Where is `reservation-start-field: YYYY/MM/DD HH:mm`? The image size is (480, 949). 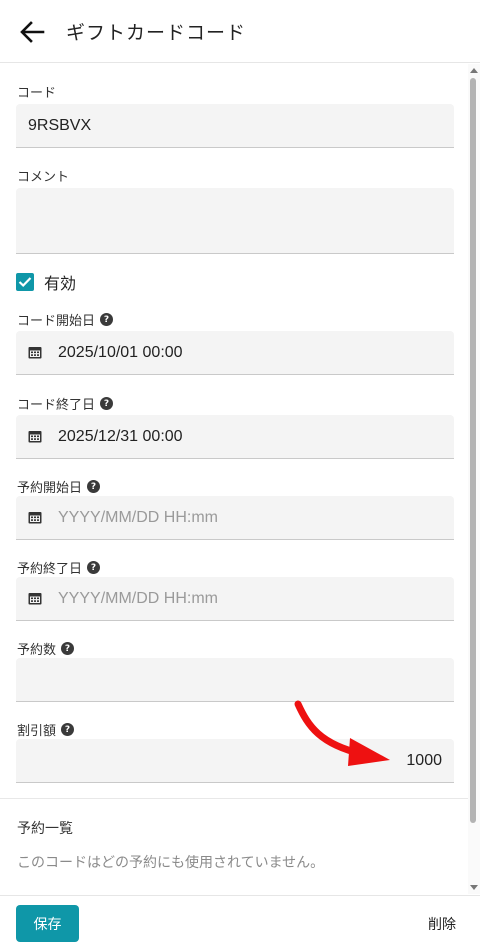
reservation-start-field: YYYY/MM/DD HH:mm is located at coordinates (235, 518).